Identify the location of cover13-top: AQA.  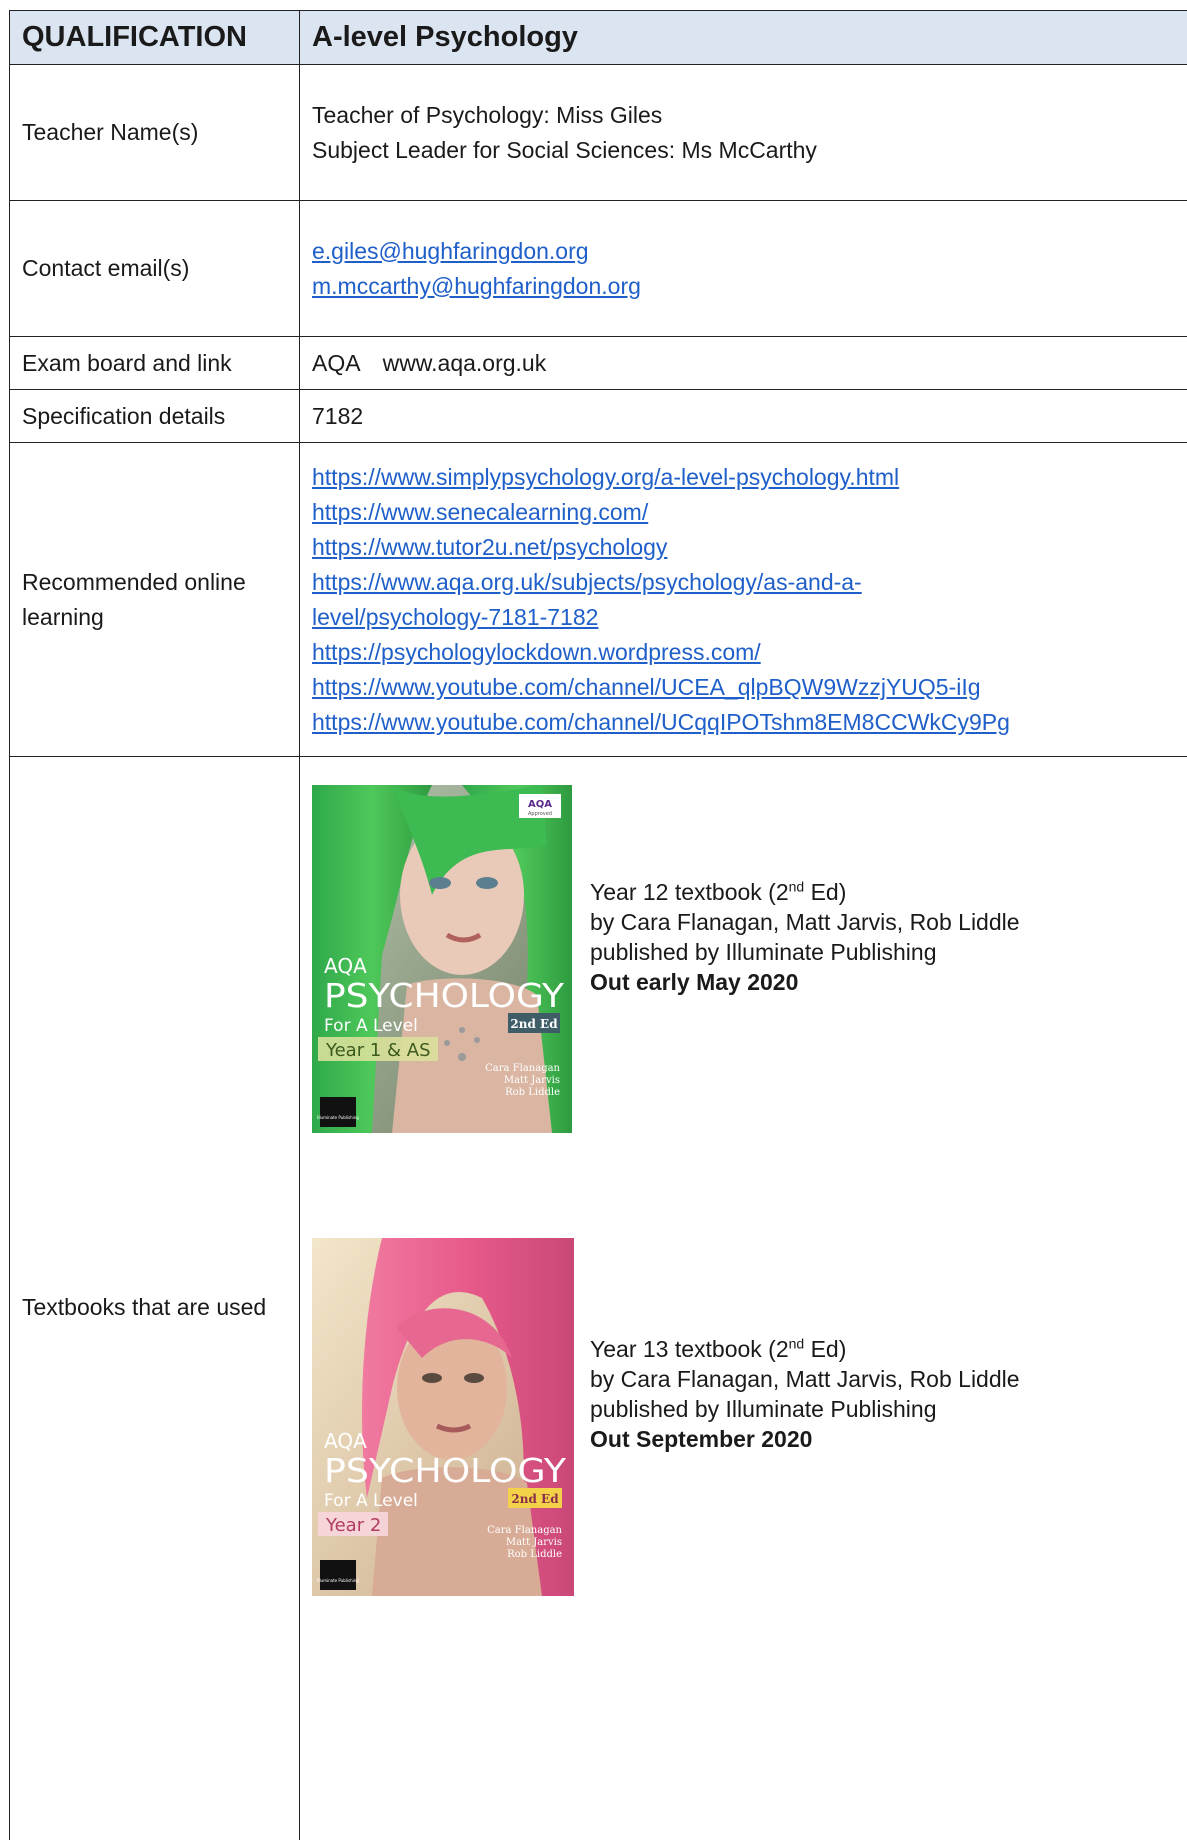
(345, 1441).